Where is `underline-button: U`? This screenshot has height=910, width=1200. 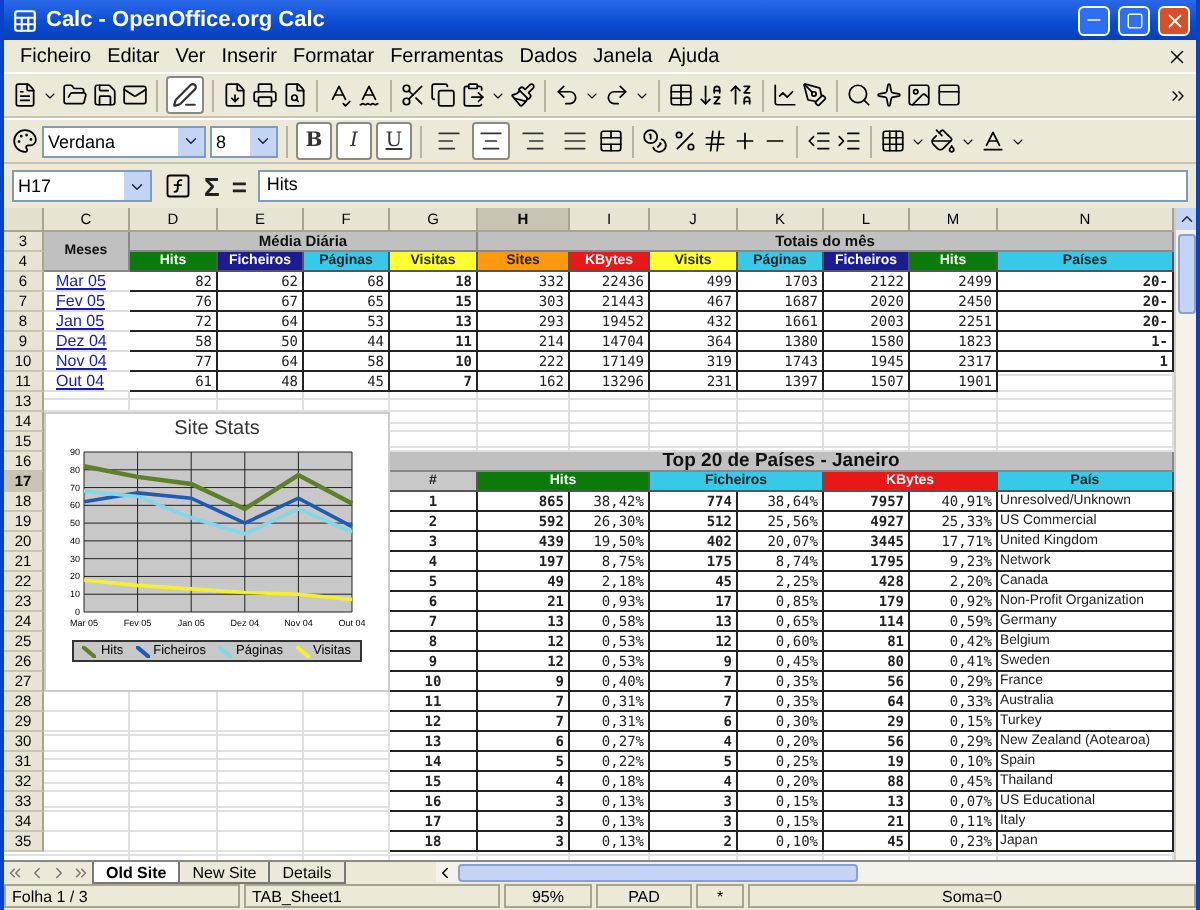
underline-button: U is located at coordinates (394, 141).